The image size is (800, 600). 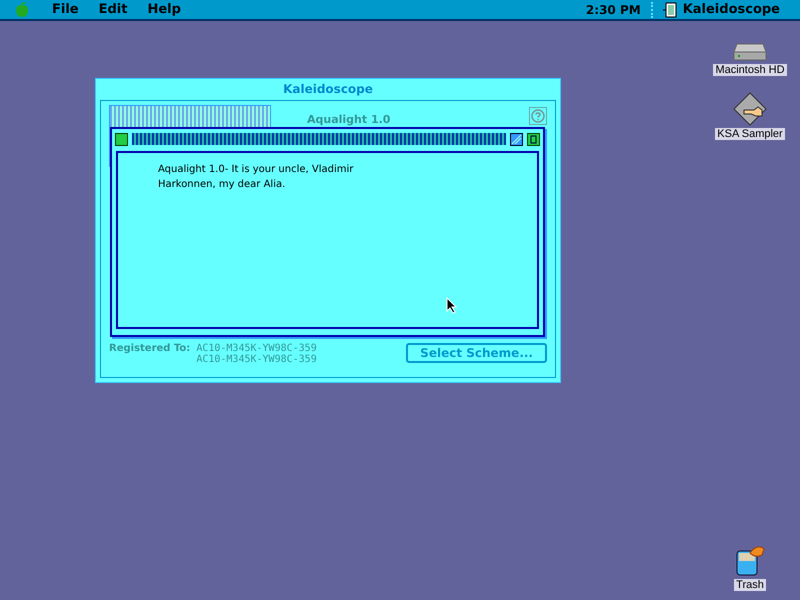 What do you see at coordinates (669, 10) in the screenshot?
I see `app-icon` at bounding box center [669, 10].